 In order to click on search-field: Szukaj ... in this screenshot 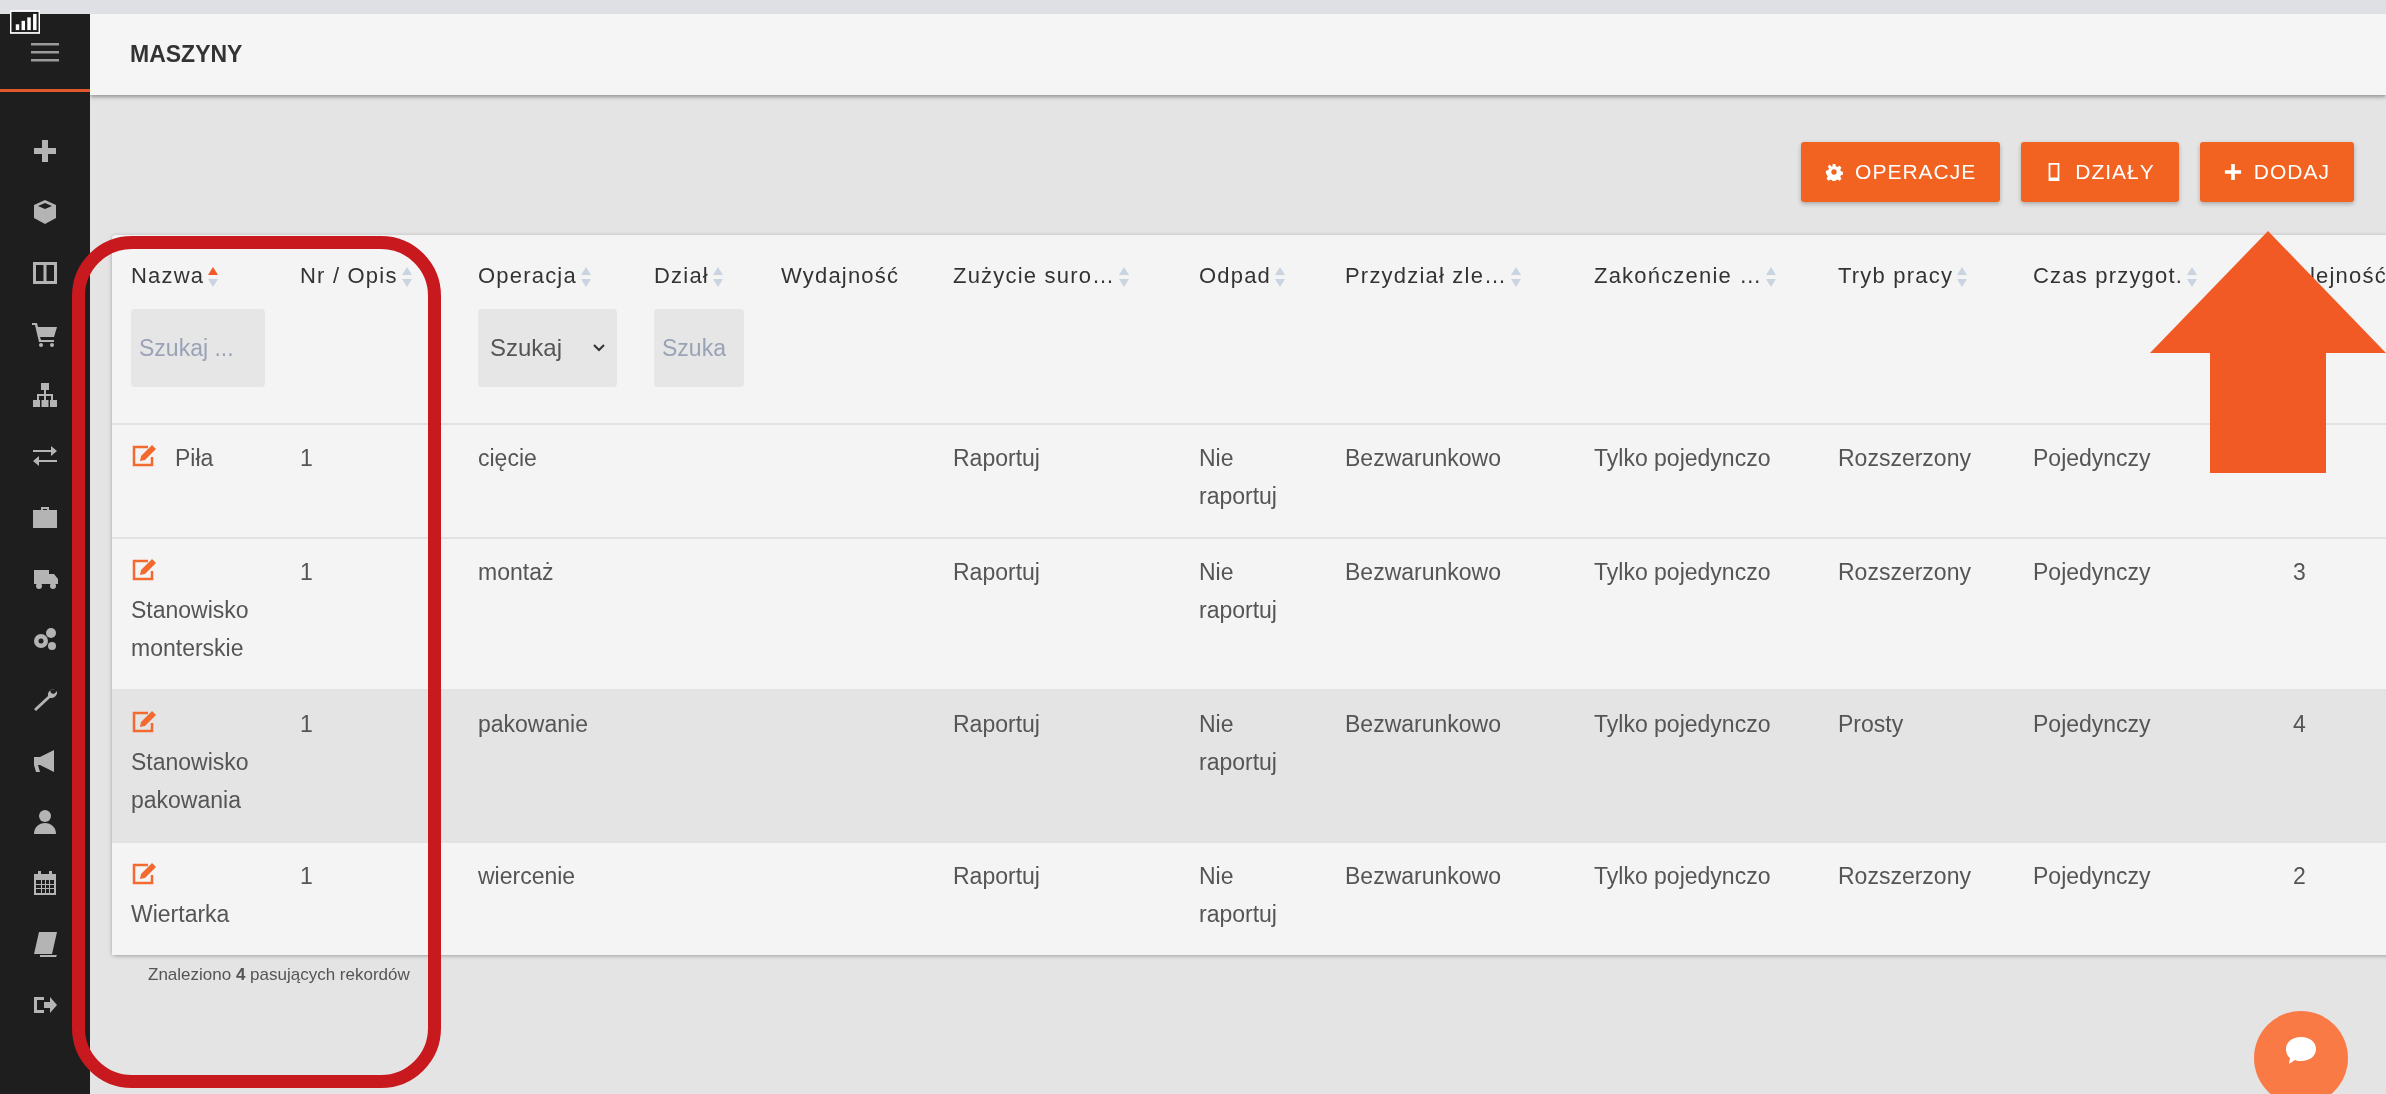, I will do `click(198, 348)`.